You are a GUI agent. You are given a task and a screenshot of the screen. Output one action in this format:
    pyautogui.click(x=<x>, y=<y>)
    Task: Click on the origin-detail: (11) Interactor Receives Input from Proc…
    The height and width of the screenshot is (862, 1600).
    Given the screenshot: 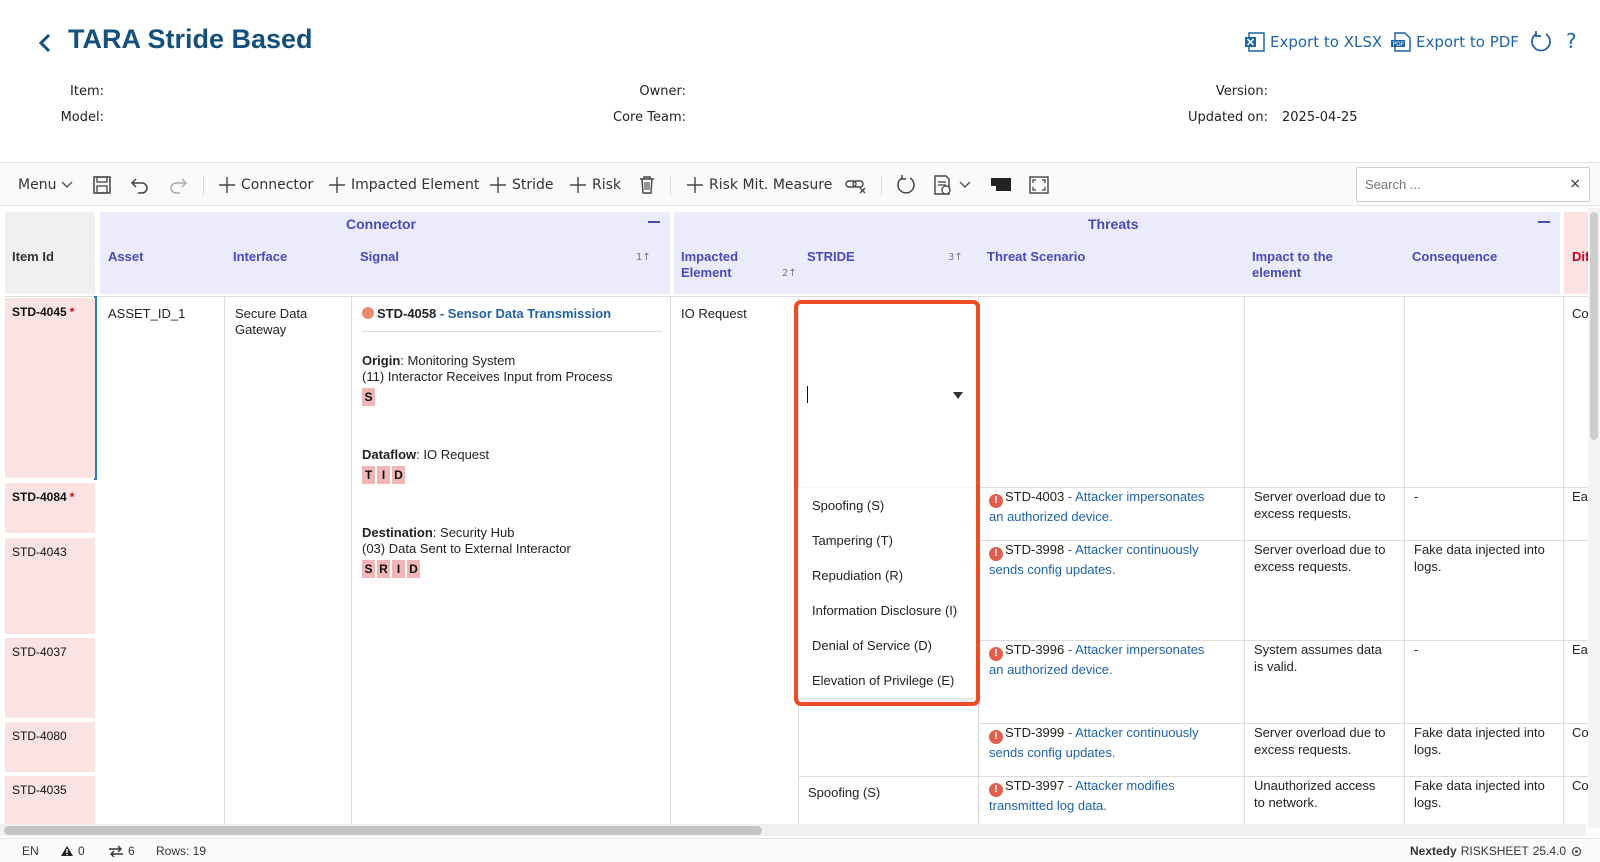 What is the action you would take?
    pyautogui.click(x=487, y=376)
    